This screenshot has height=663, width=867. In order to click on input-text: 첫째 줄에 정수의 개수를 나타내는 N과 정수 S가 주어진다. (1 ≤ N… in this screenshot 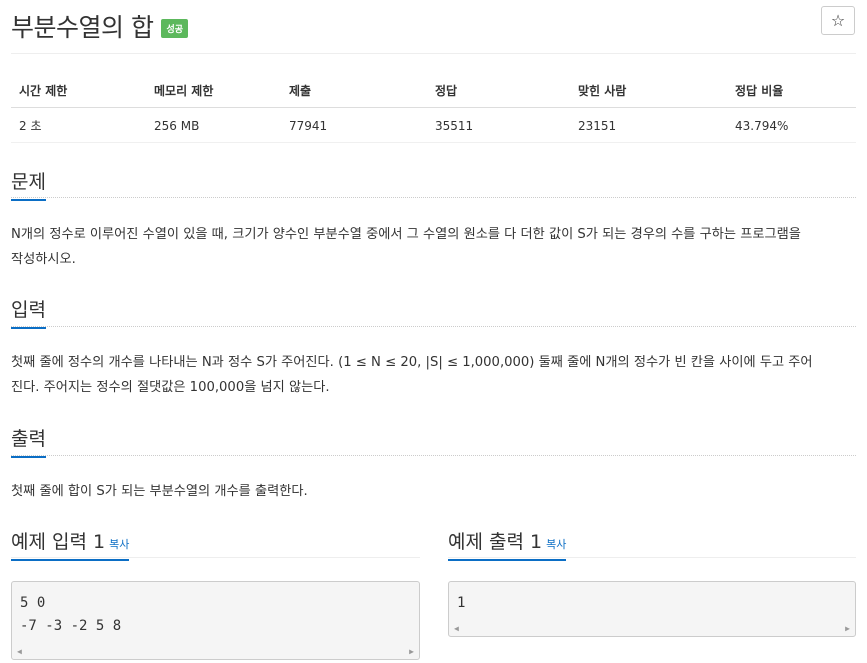, I will do `click(436, 375)`.